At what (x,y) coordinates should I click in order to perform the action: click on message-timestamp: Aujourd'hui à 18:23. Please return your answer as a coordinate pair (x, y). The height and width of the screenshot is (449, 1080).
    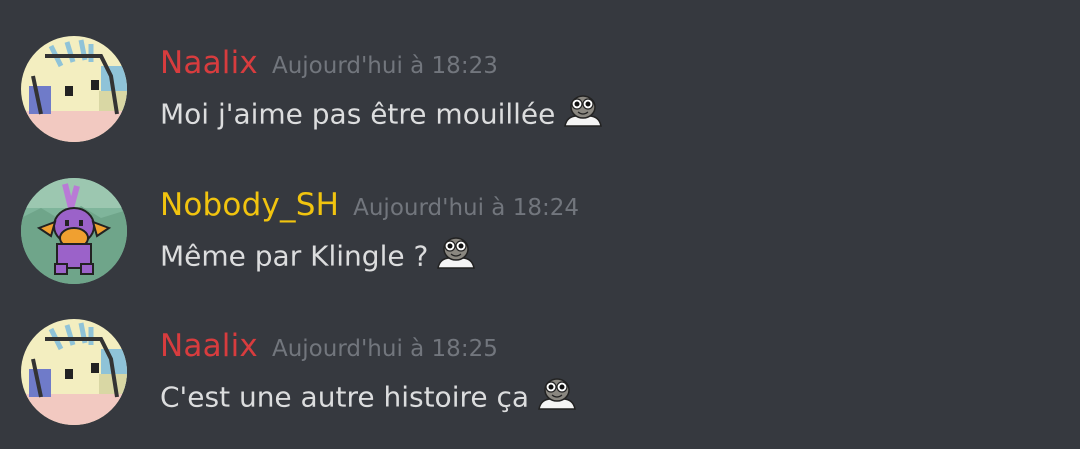
    Looking at the image, I should click on (384, 66).